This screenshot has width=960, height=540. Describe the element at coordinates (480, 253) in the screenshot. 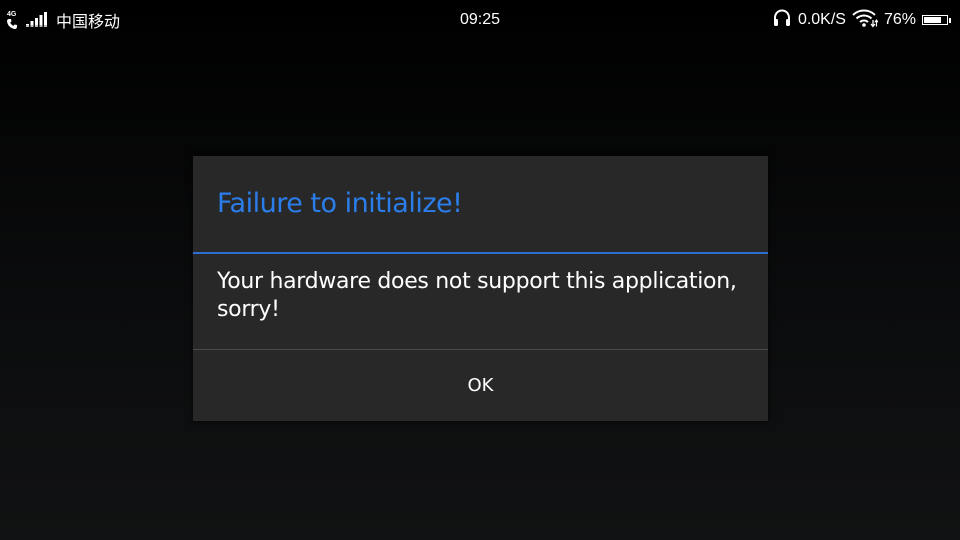

I see `title-divider` at that location.